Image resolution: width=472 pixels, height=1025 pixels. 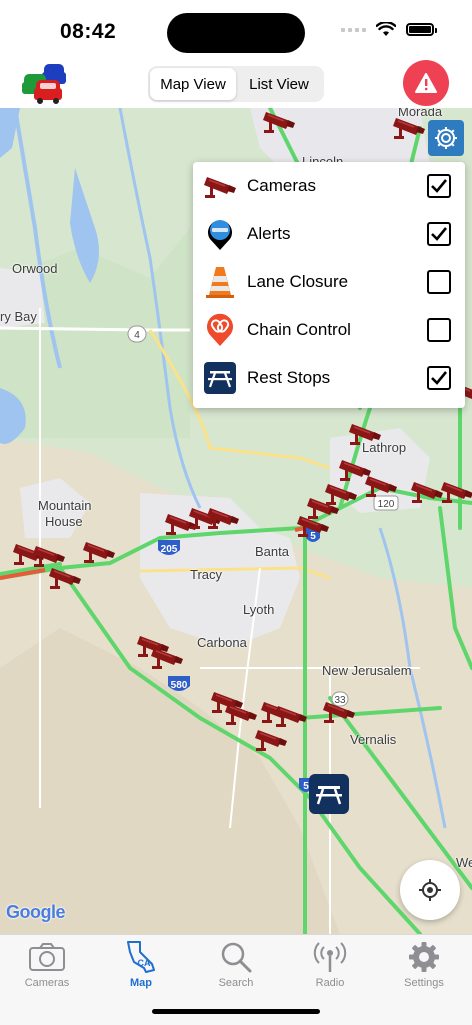 What do you see at coordinates (330, 983) in the screenshot?
I see `tab-label: Radio` at bounding box center [330, 983].